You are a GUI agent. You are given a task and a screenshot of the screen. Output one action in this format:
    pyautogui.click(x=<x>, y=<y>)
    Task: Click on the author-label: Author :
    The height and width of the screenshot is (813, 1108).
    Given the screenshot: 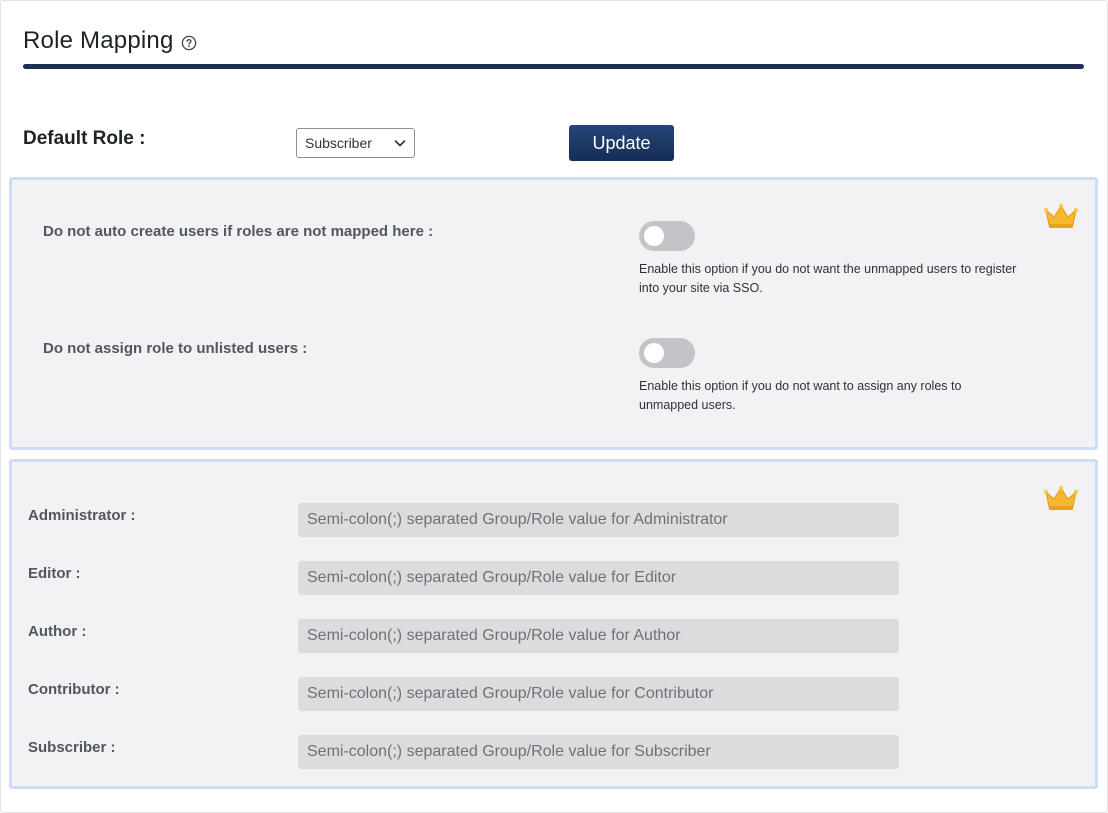 What is the action you would take?
    pyautogui.click(x=57, y=631)
    